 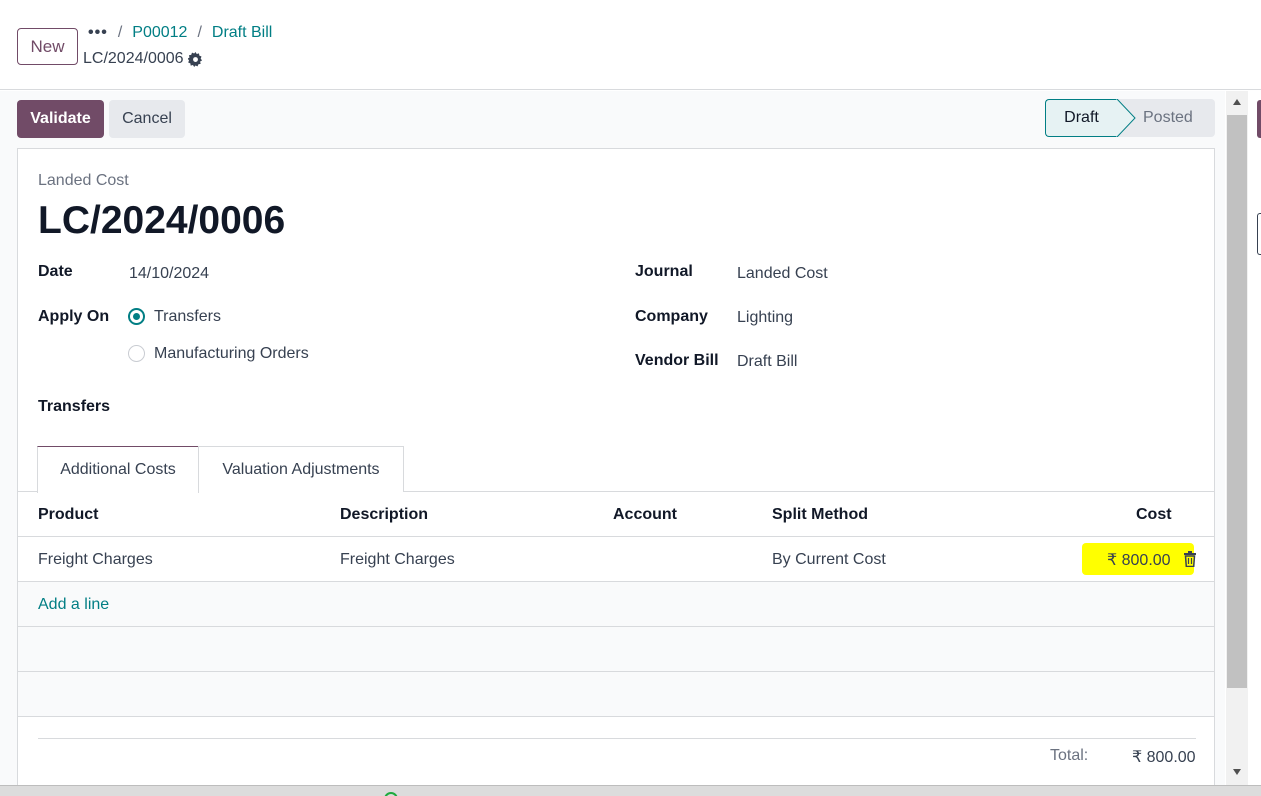 I want to click on column-header-cost: Cost, so click(x=1154, y=514).